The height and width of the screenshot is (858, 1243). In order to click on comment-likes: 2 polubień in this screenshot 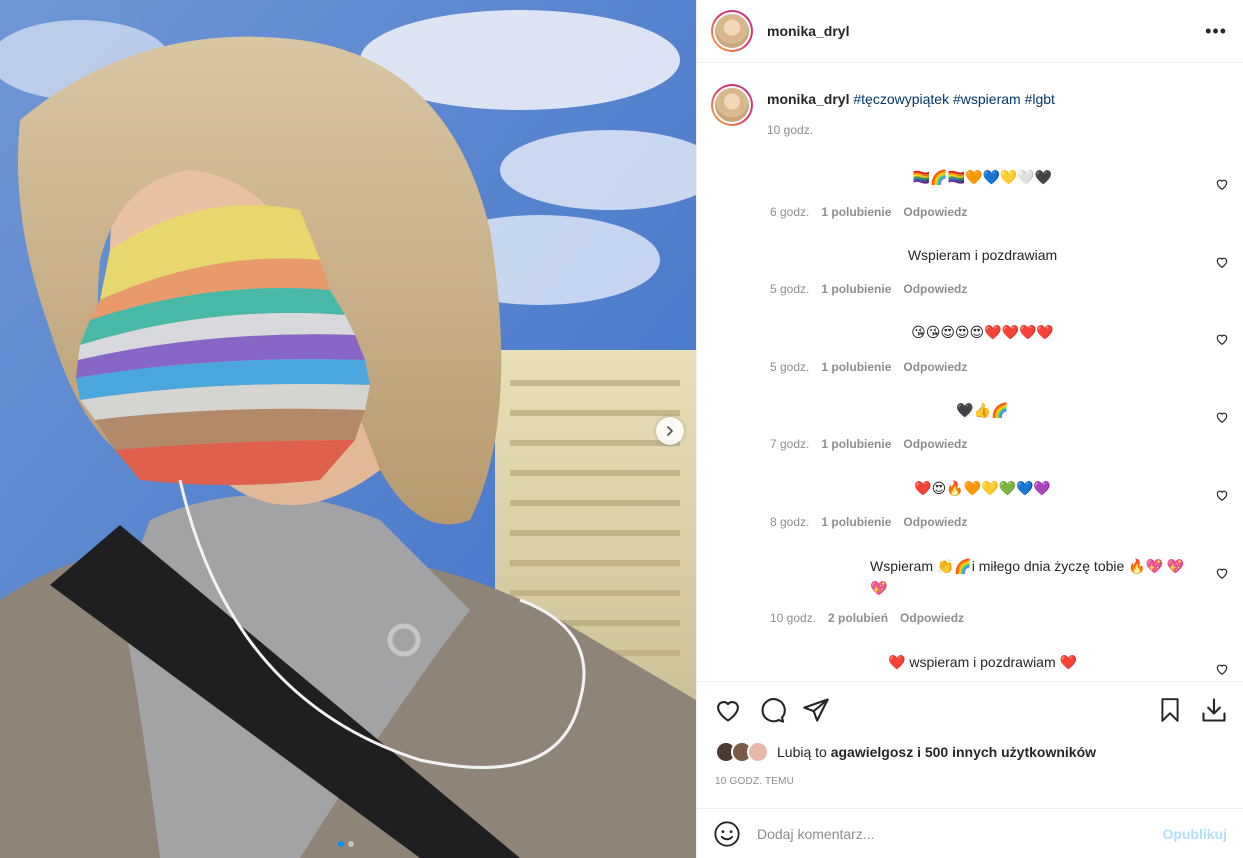, I will do `click(858, 618)`.